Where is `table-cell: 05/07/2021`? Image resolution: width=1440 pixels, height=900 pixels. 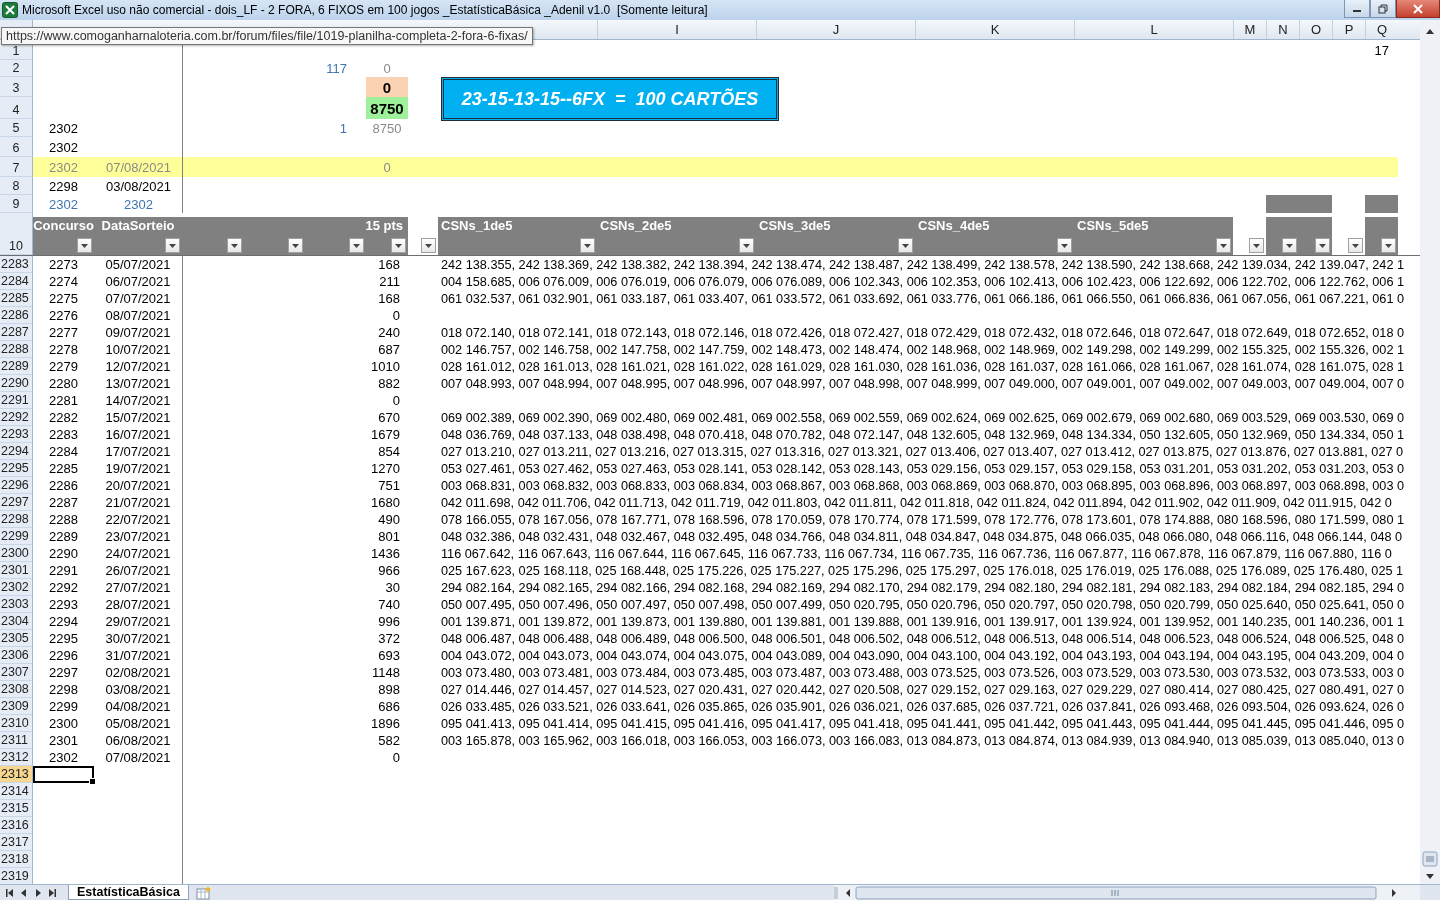 table-cell: 05/07/2021 is located at coordinates (138, 264).